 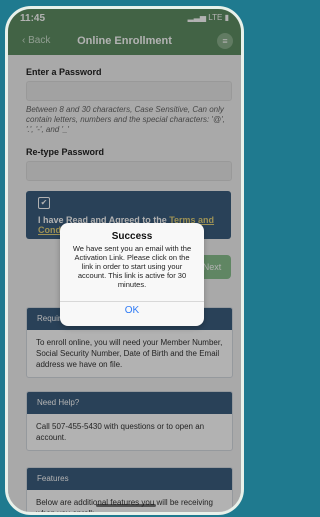 What do you see at coordinates (132, 301) in the screenshot?
I see `alert-divider` at bounding box center [132, 301].